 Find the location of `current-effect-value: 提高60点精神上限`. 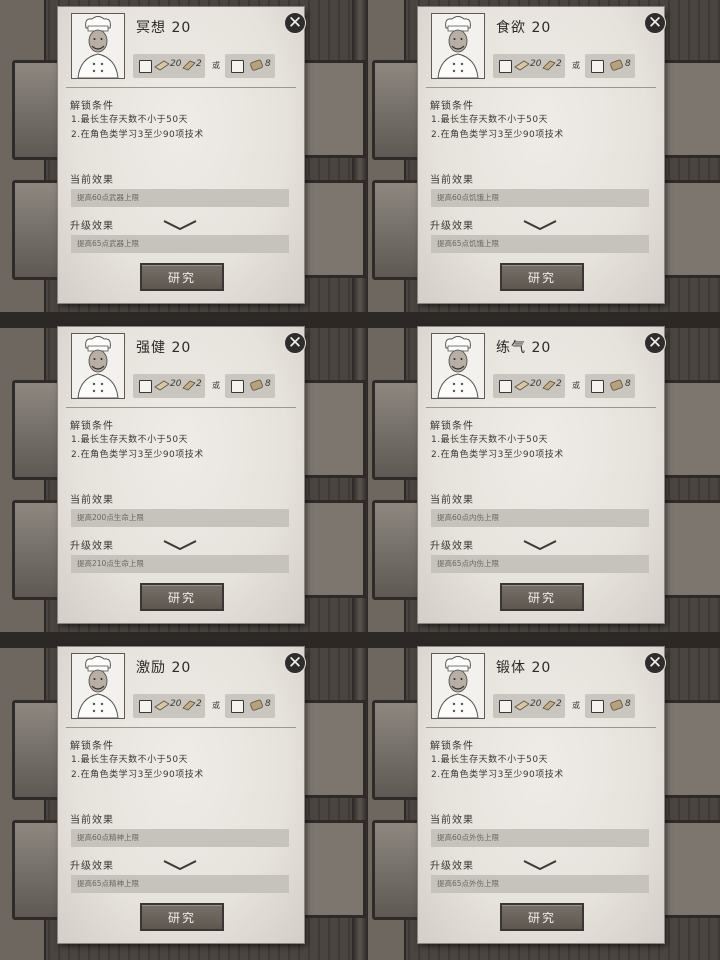

current-effect-value: 提高60点精神上限 is located at coordinates (180, 838).